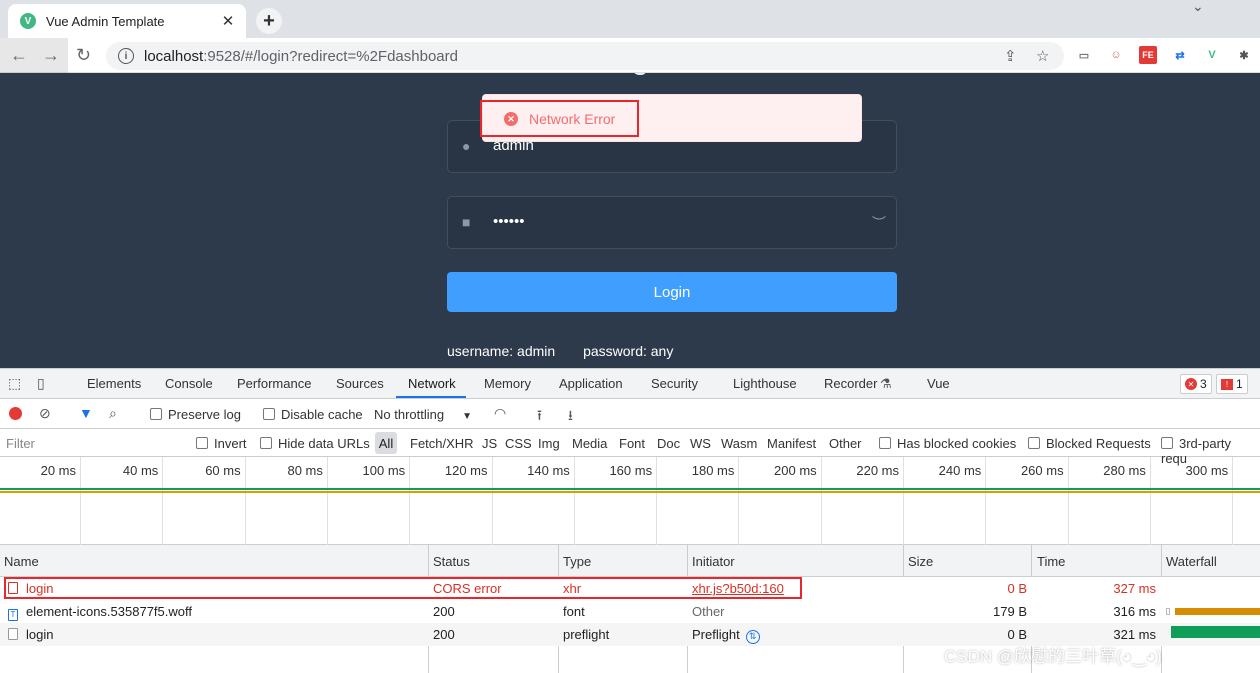  What do you see at coordinates (713, 561) in the screenshot?
I see `col-initiator: Initiator` at bounding box center [713, 561].